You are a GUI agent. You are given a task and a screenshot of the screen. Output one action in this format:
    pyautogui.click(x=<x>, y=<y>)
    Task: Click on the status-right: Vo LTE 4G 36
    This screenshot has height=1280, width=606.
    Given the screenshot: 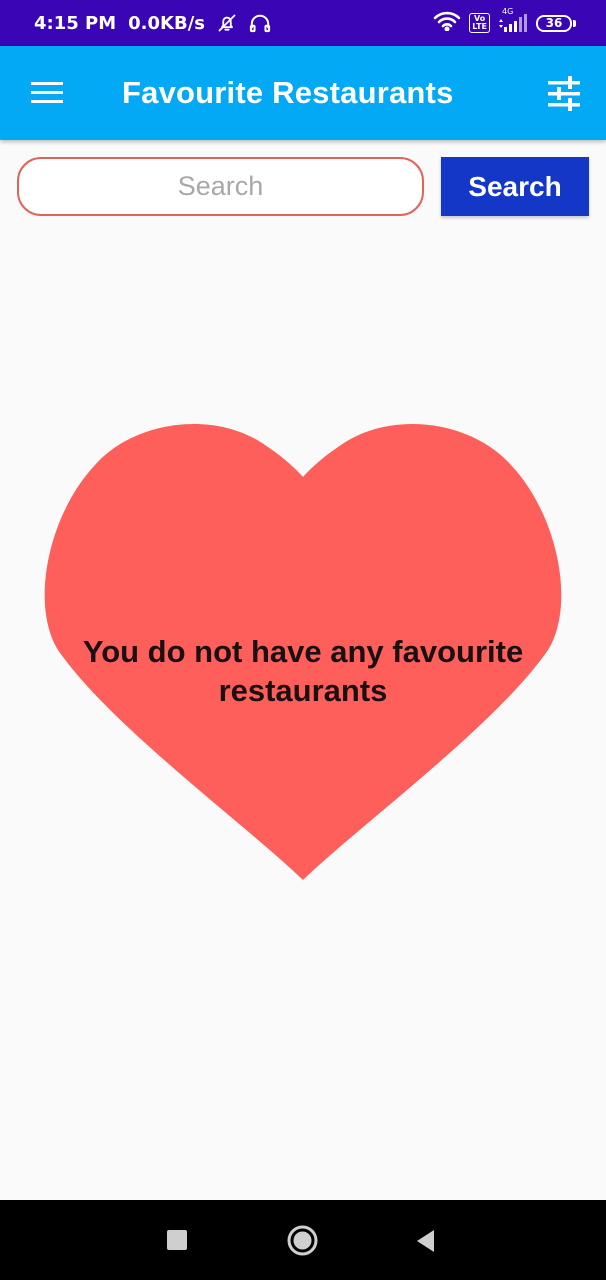 What is the action you would take?
    pyautogui.click(x=504, y=23)
    